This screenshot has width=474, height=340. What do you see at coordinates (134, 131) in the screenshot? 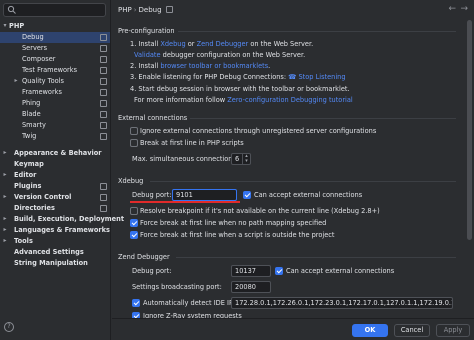
I see `ignore-external-checkbox` at bounding box center [134, 131].